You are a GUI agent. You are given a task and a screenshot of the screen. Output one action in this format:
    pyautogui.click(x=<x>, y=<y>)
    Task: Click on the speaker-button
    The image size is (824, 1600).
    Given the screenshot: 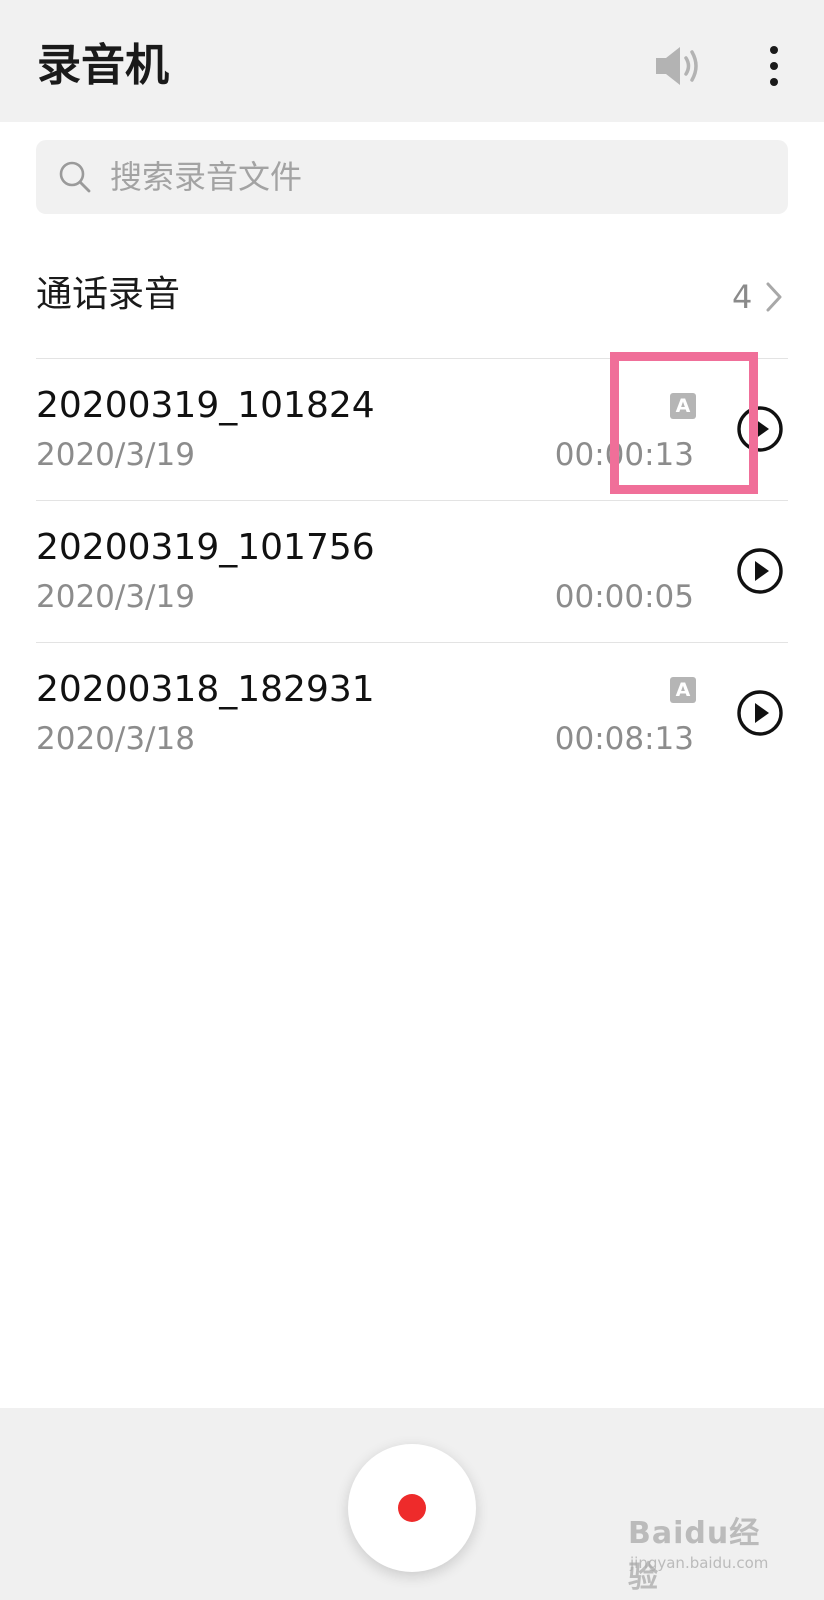 What is the action you would take?
    pyautogui.click(x=679, y=66)
    